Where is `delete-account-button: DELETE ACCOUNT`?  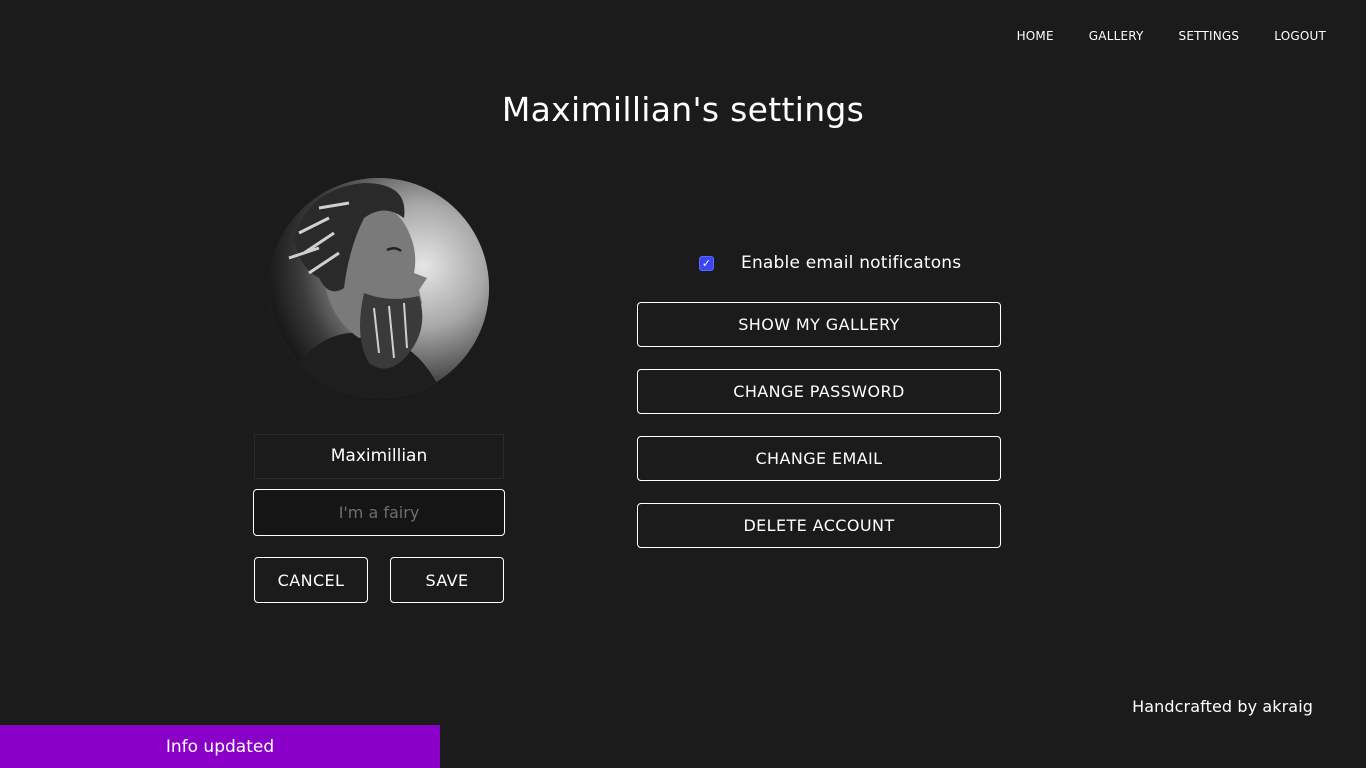 delete-account-button: DELETE ACCOUNT is located at coordinates (819, 525).